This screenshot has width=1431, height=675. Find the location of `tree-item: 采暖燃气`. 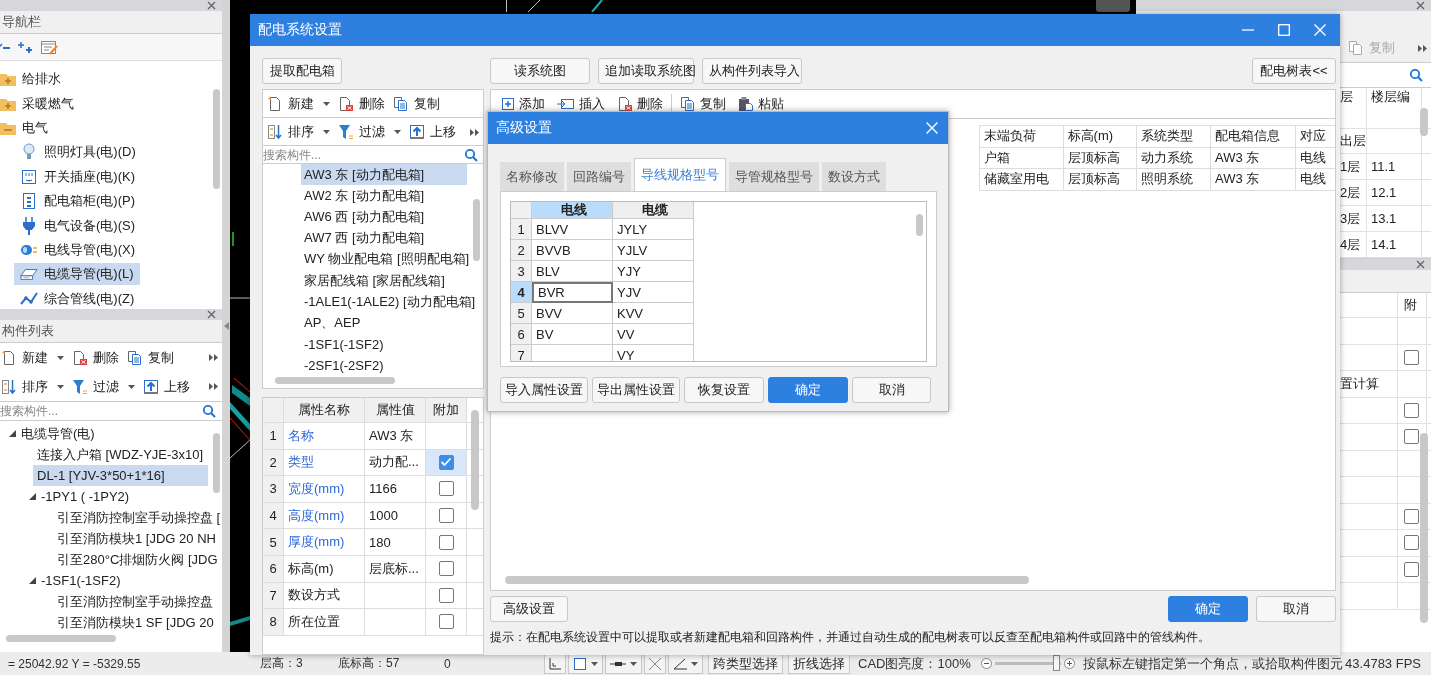

tree-item: 采暖燃气 is located at coordinates (39, 103).